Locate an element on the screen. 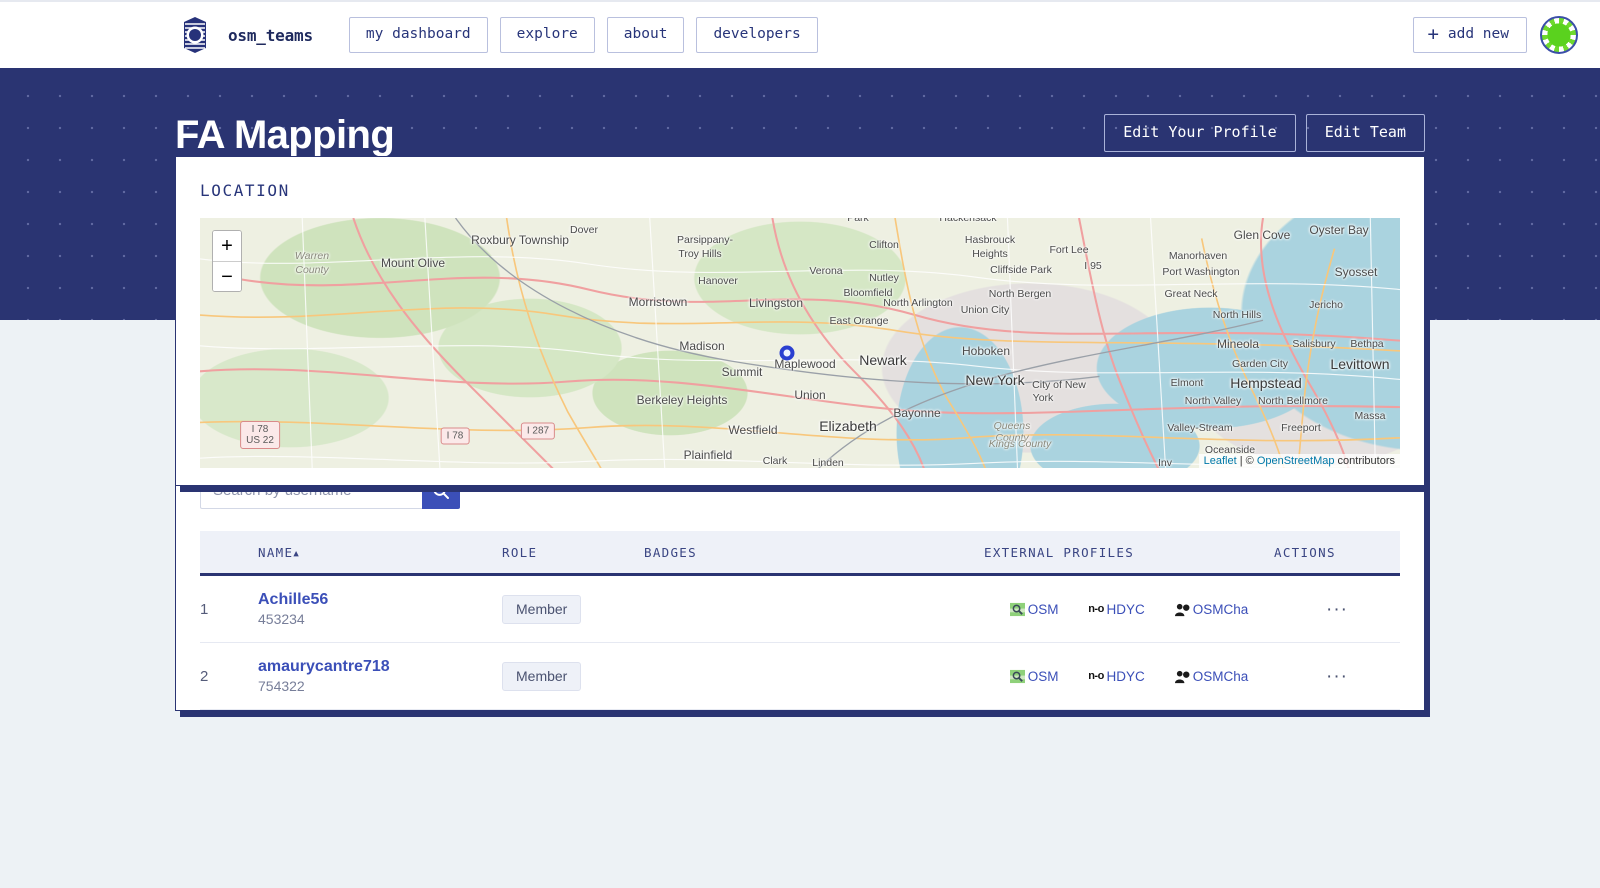 The height and width of the screenshot is (888, 1600). nav-item-explore: explore is located at coordinates (547, 35).